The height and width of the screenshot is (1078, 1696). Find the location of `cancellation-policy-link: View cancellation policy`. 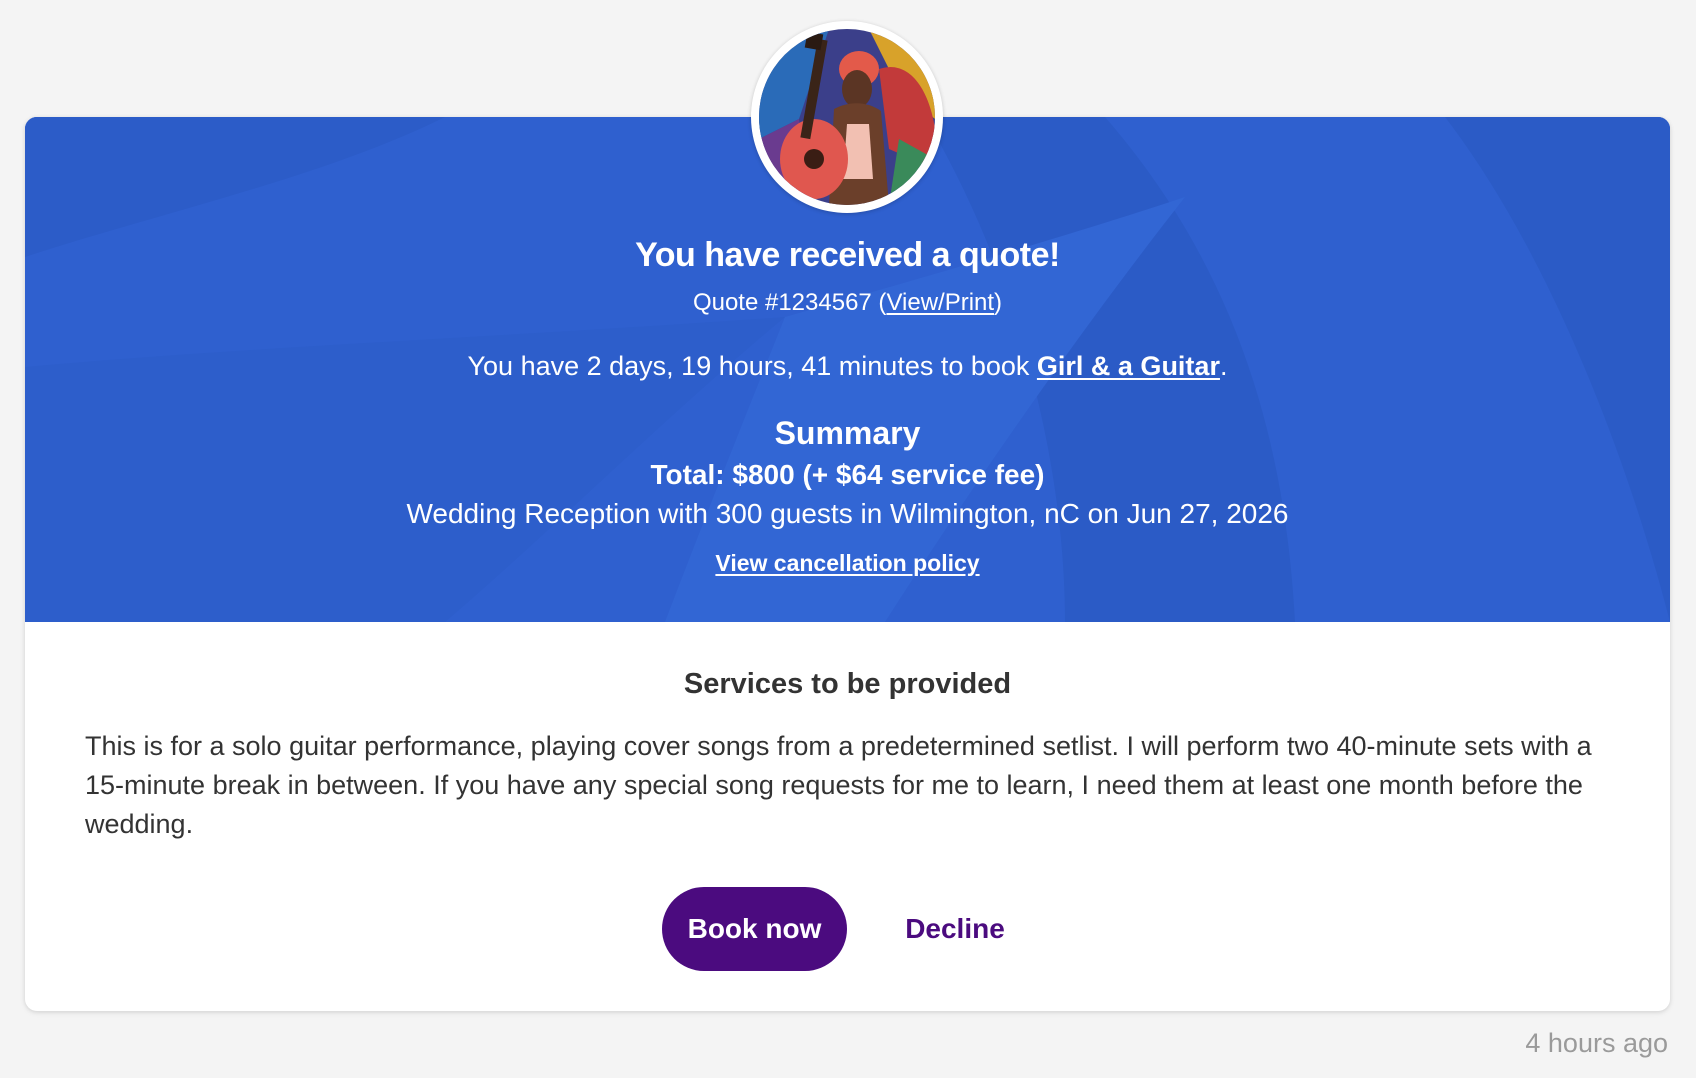

cancellation-policy-link: View cancellation policy is located at coordinates (847, 563).